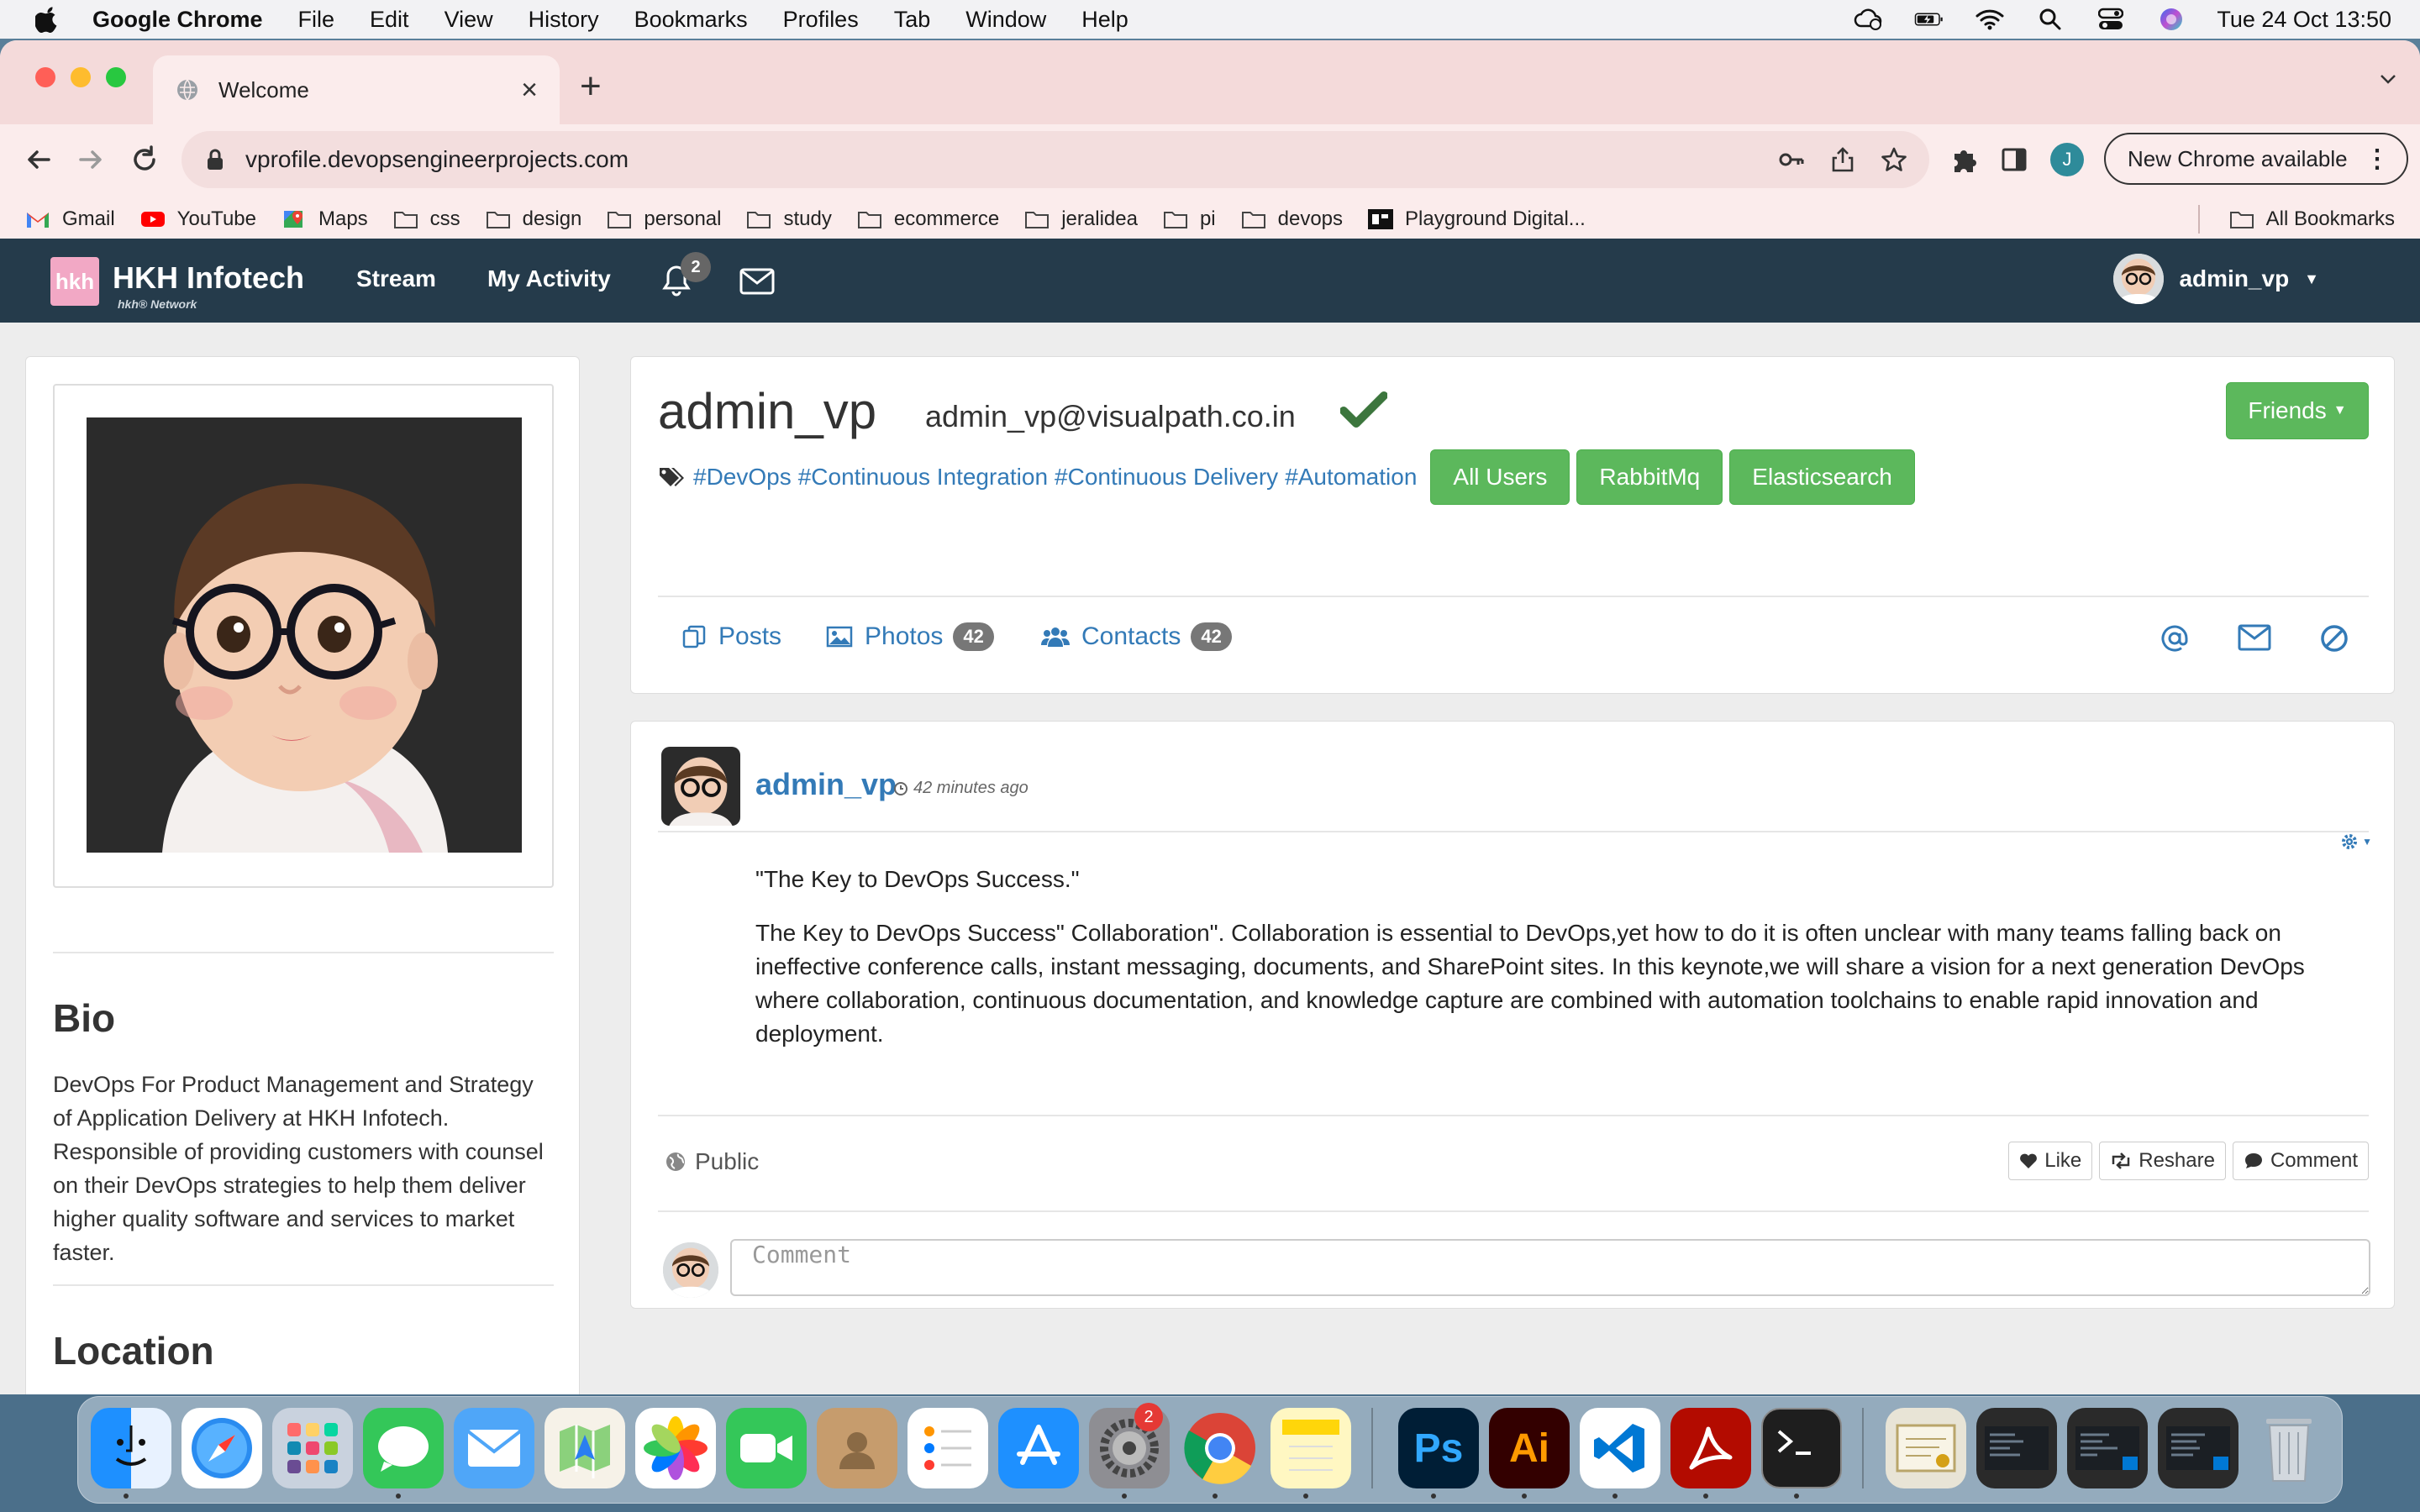 This screenshot has width=2420, height=1512. What do you see at coordinates (2175, 638) in the screenshot?
I see `mention-at-icon` at bounding box center [2175, 638].